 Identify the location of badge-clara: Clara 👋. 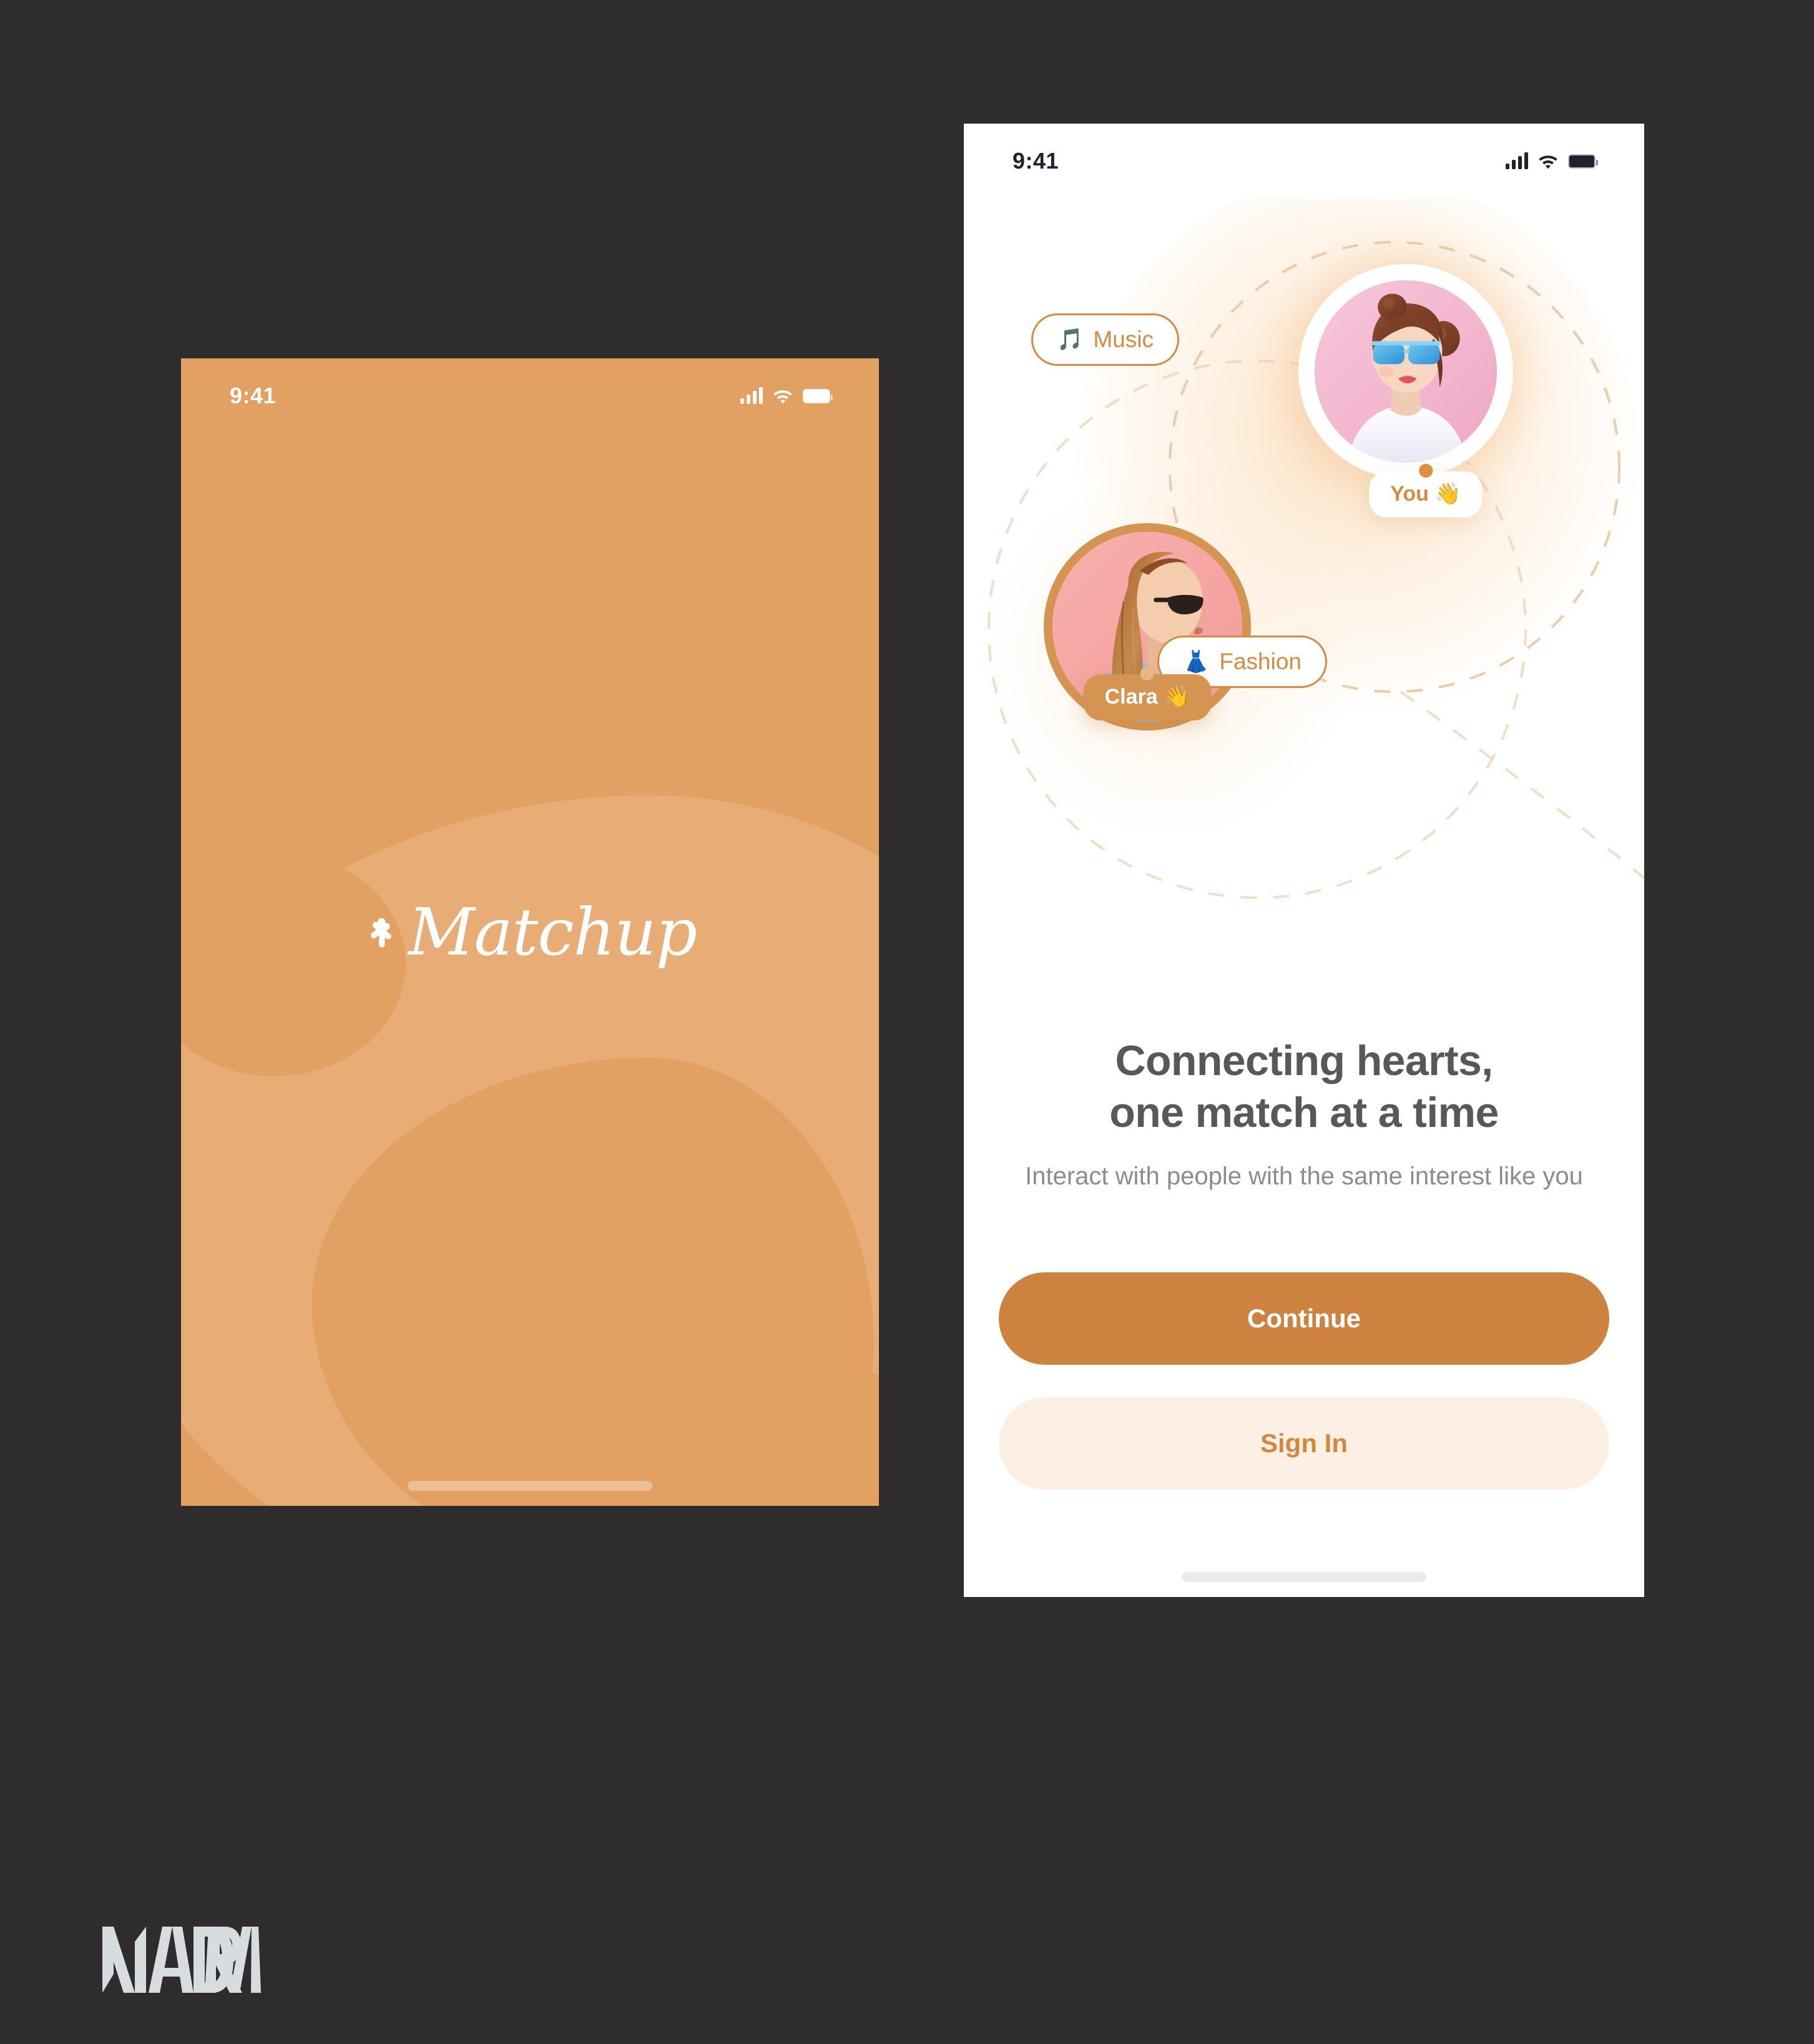
(1147, 694).